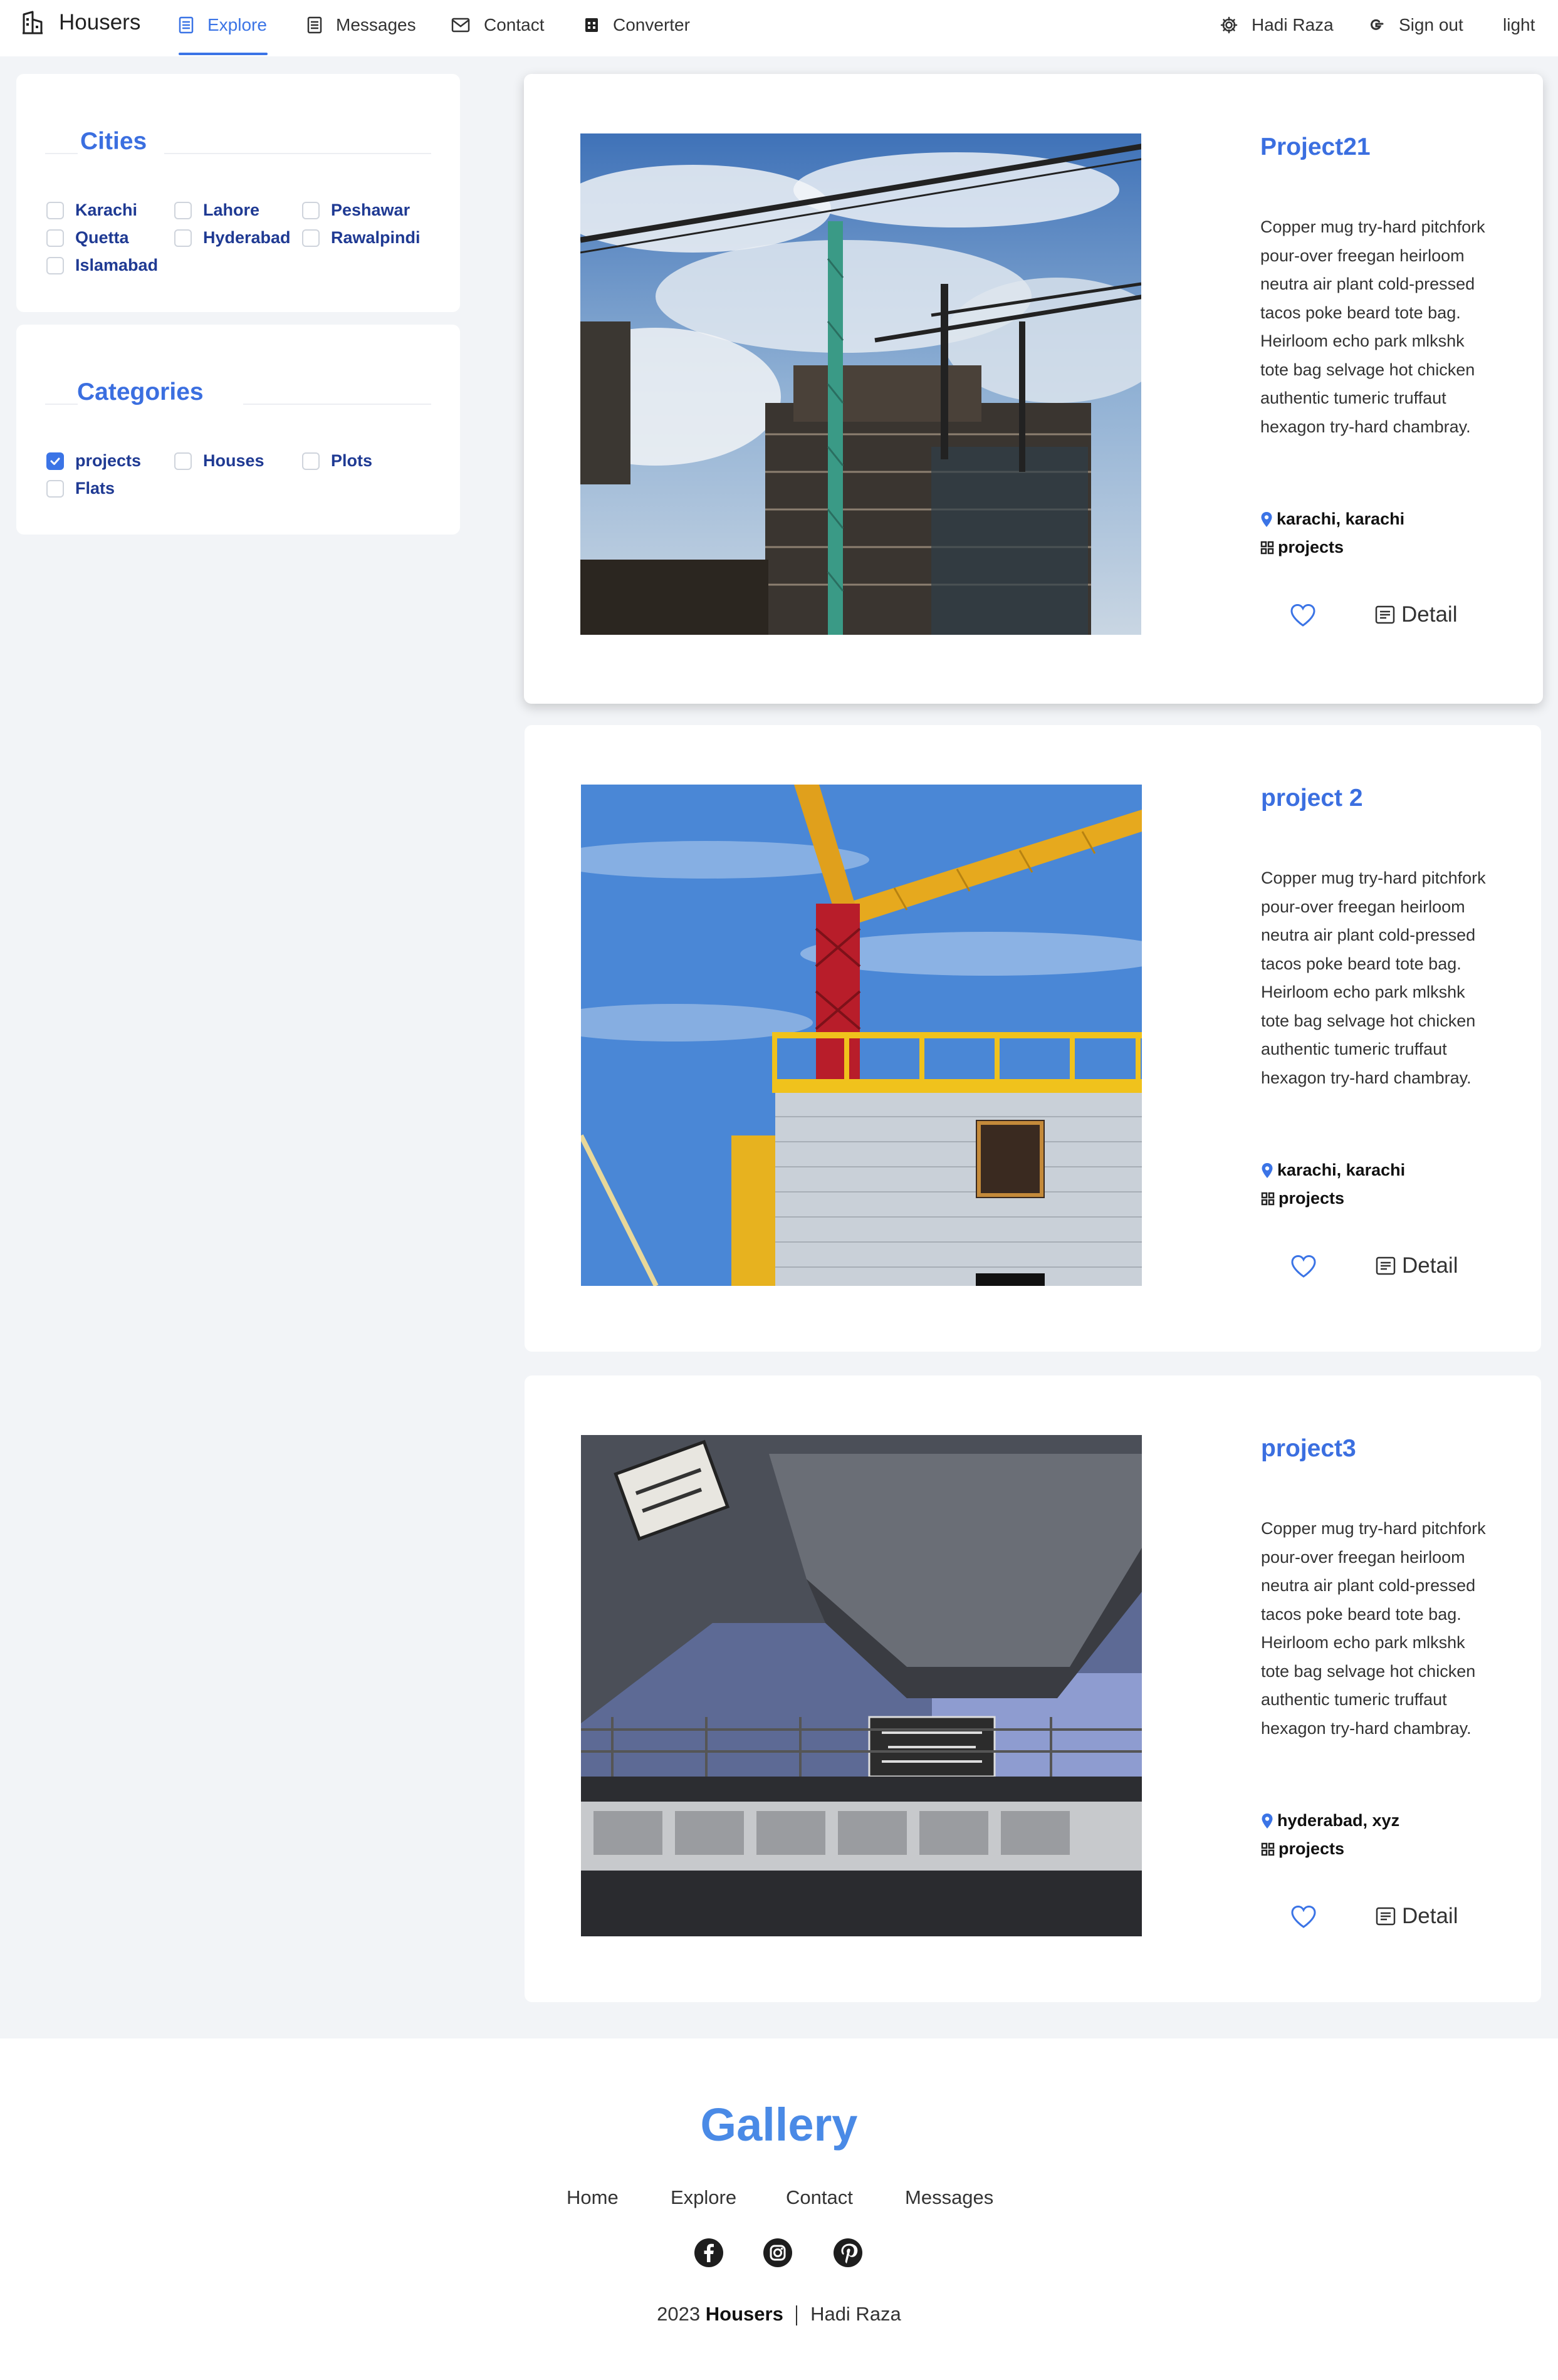 This screenshot has height=2380, width=1558. I want to click on footer-link-home: Home, so click(593, 2197).